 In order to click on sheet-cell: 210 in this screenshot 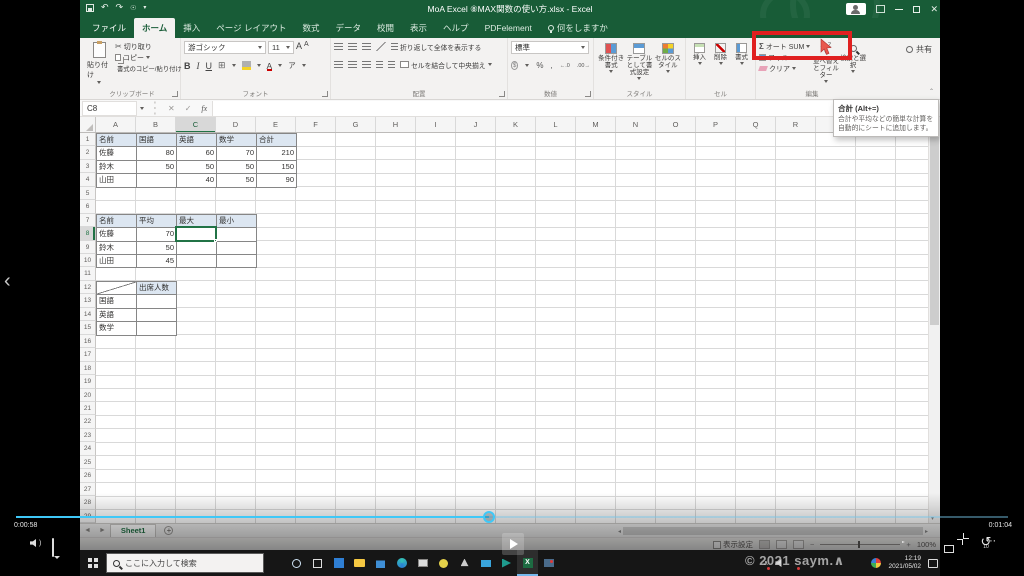, I will do `click(276, 153)`.